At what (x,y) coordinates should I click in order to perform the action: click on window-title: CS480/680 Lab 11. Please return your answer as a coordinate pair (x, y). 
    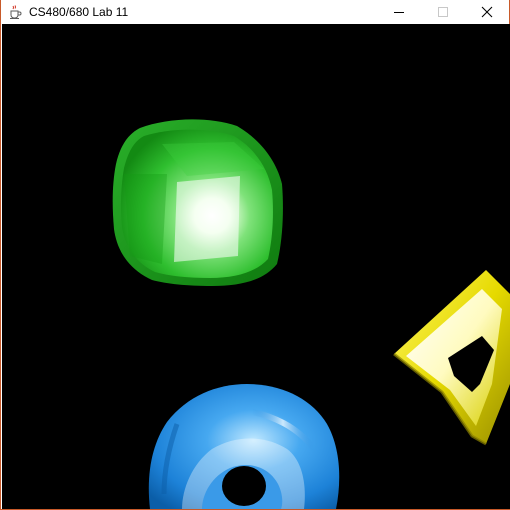
    Looking at the image, I should click on (79, 12).